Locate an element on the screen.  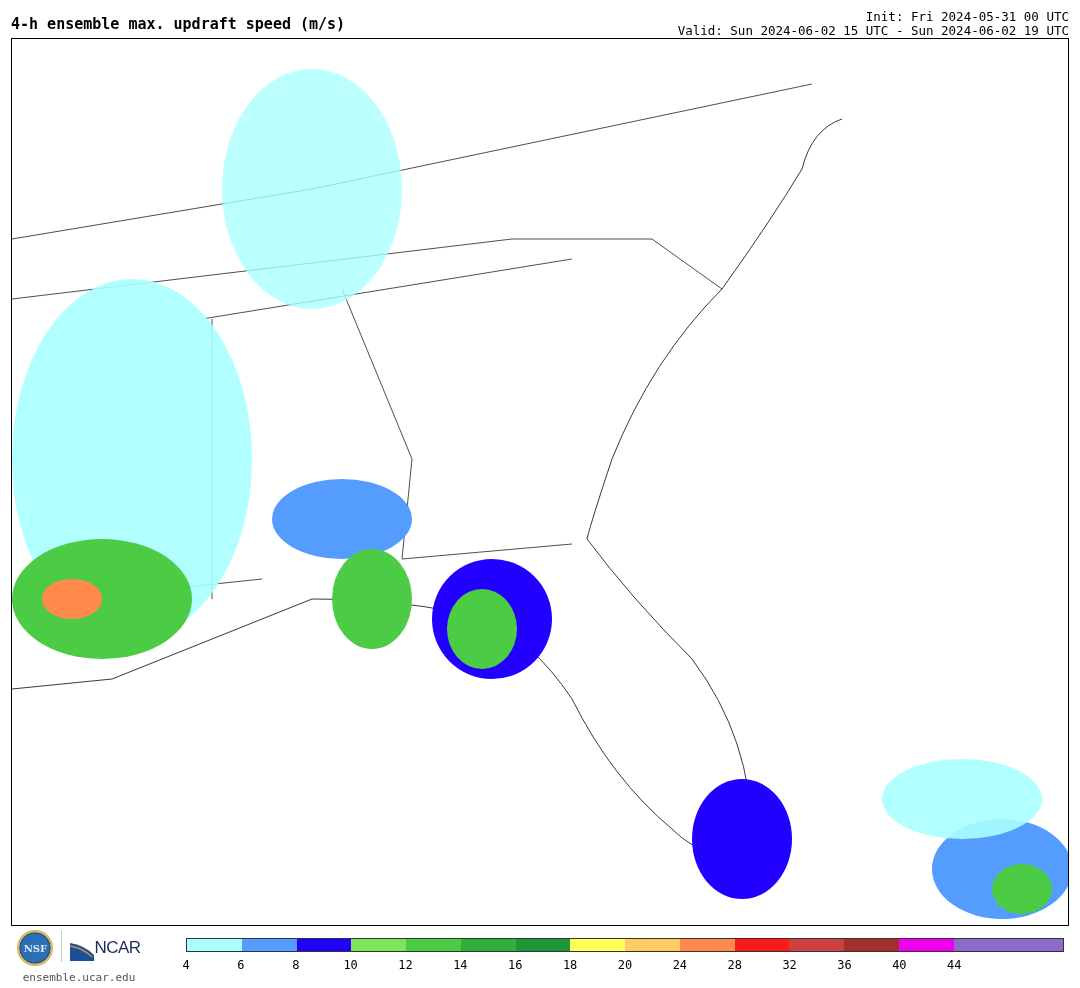
scale-tick-label: 14 is located at coordinates (460, 965).